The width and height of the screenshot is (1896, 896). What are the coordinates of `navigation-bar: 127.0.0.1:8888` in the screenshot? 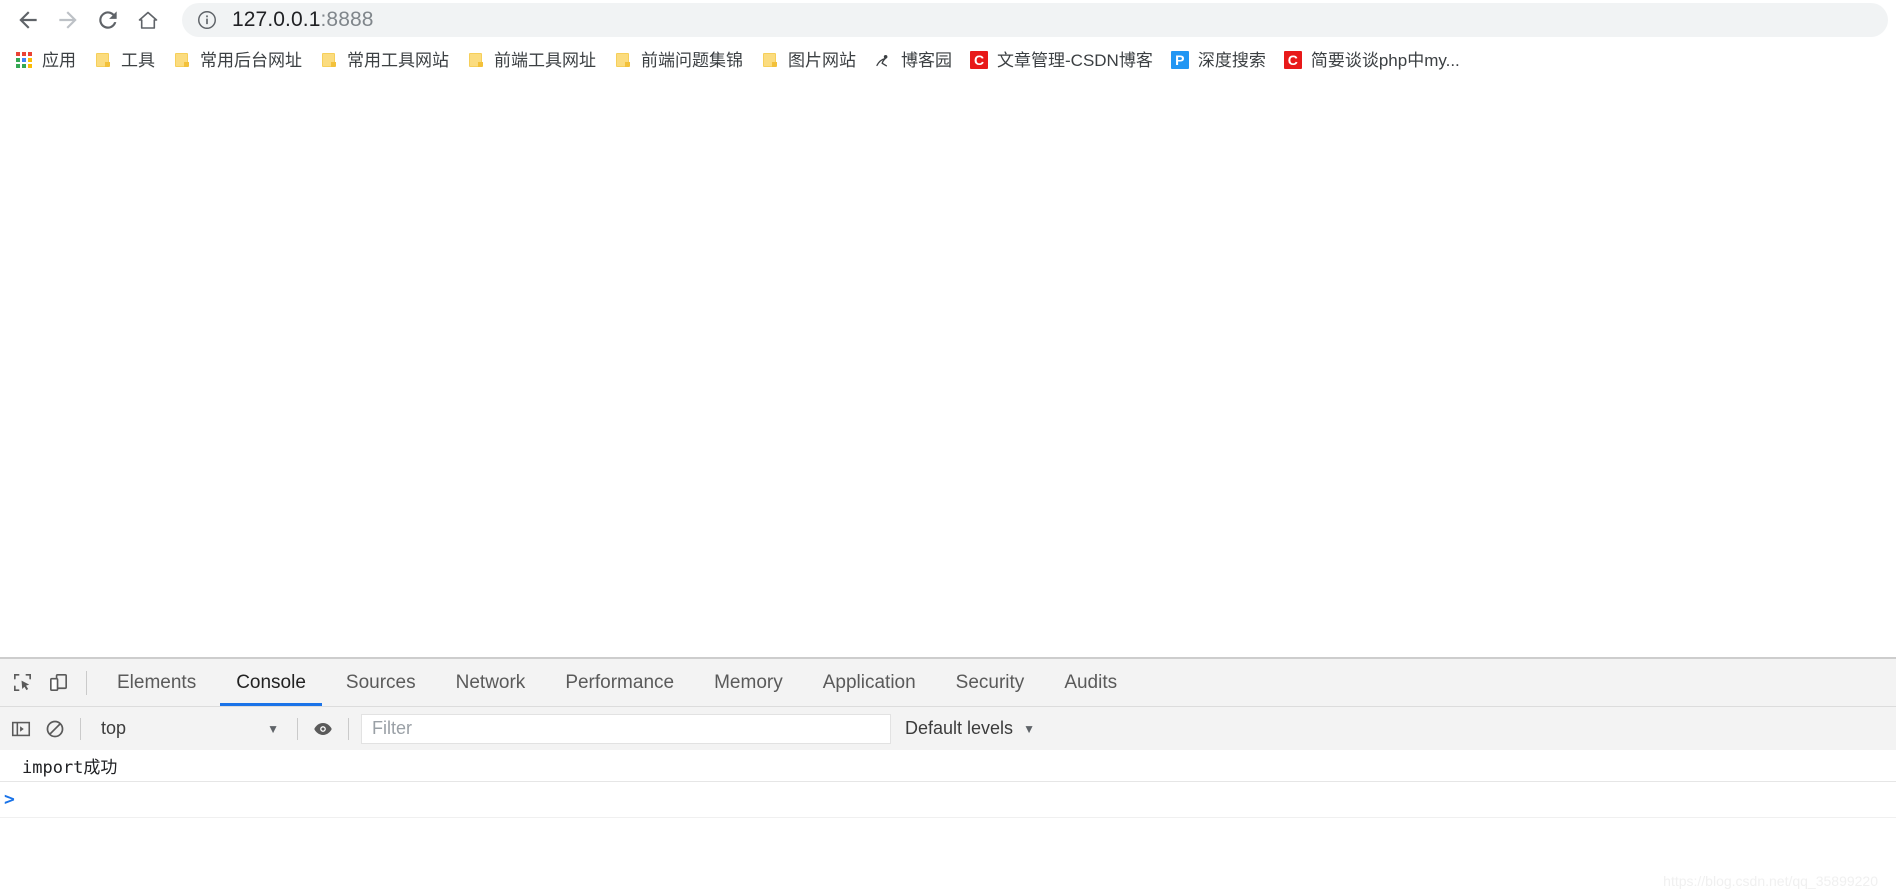 It's located at (948, 20).